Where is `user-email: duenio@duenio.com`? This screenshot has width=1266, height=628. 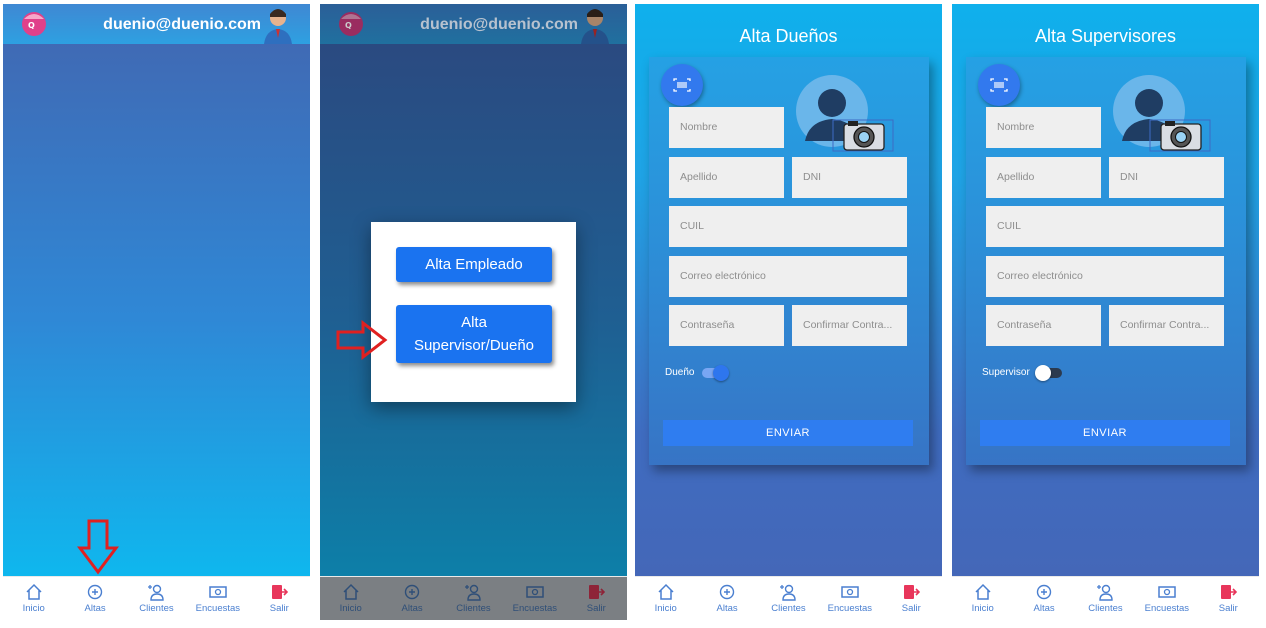 user-email: duenio@duenio.com is located at coordinates (499, 24).